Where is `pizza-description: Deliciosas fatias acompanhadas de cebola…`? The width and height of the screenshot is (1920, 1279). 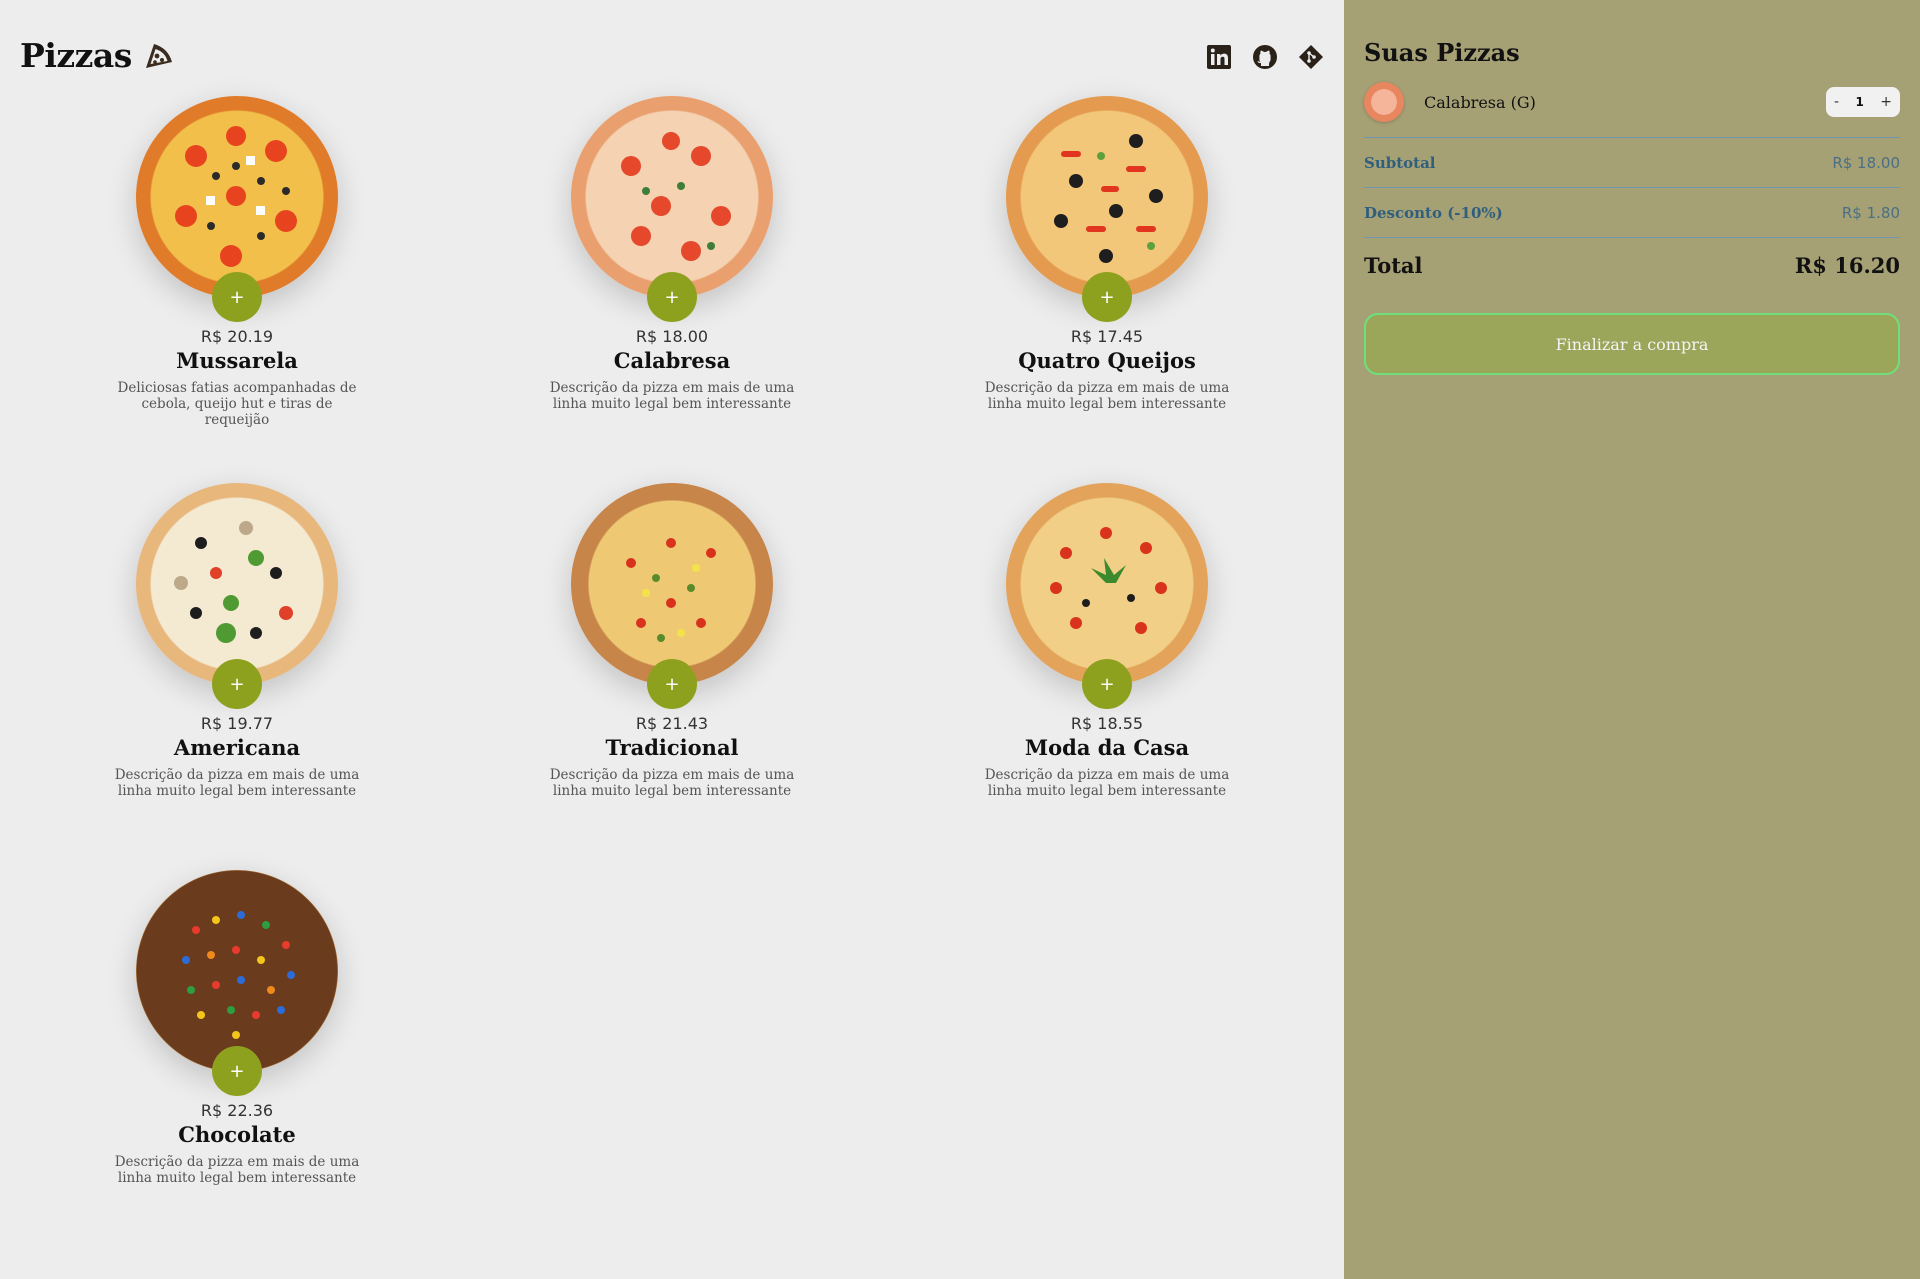
pizza-description: Deliciosas fatias acompanhadas de cebola… is located at coordinates (237, 404).